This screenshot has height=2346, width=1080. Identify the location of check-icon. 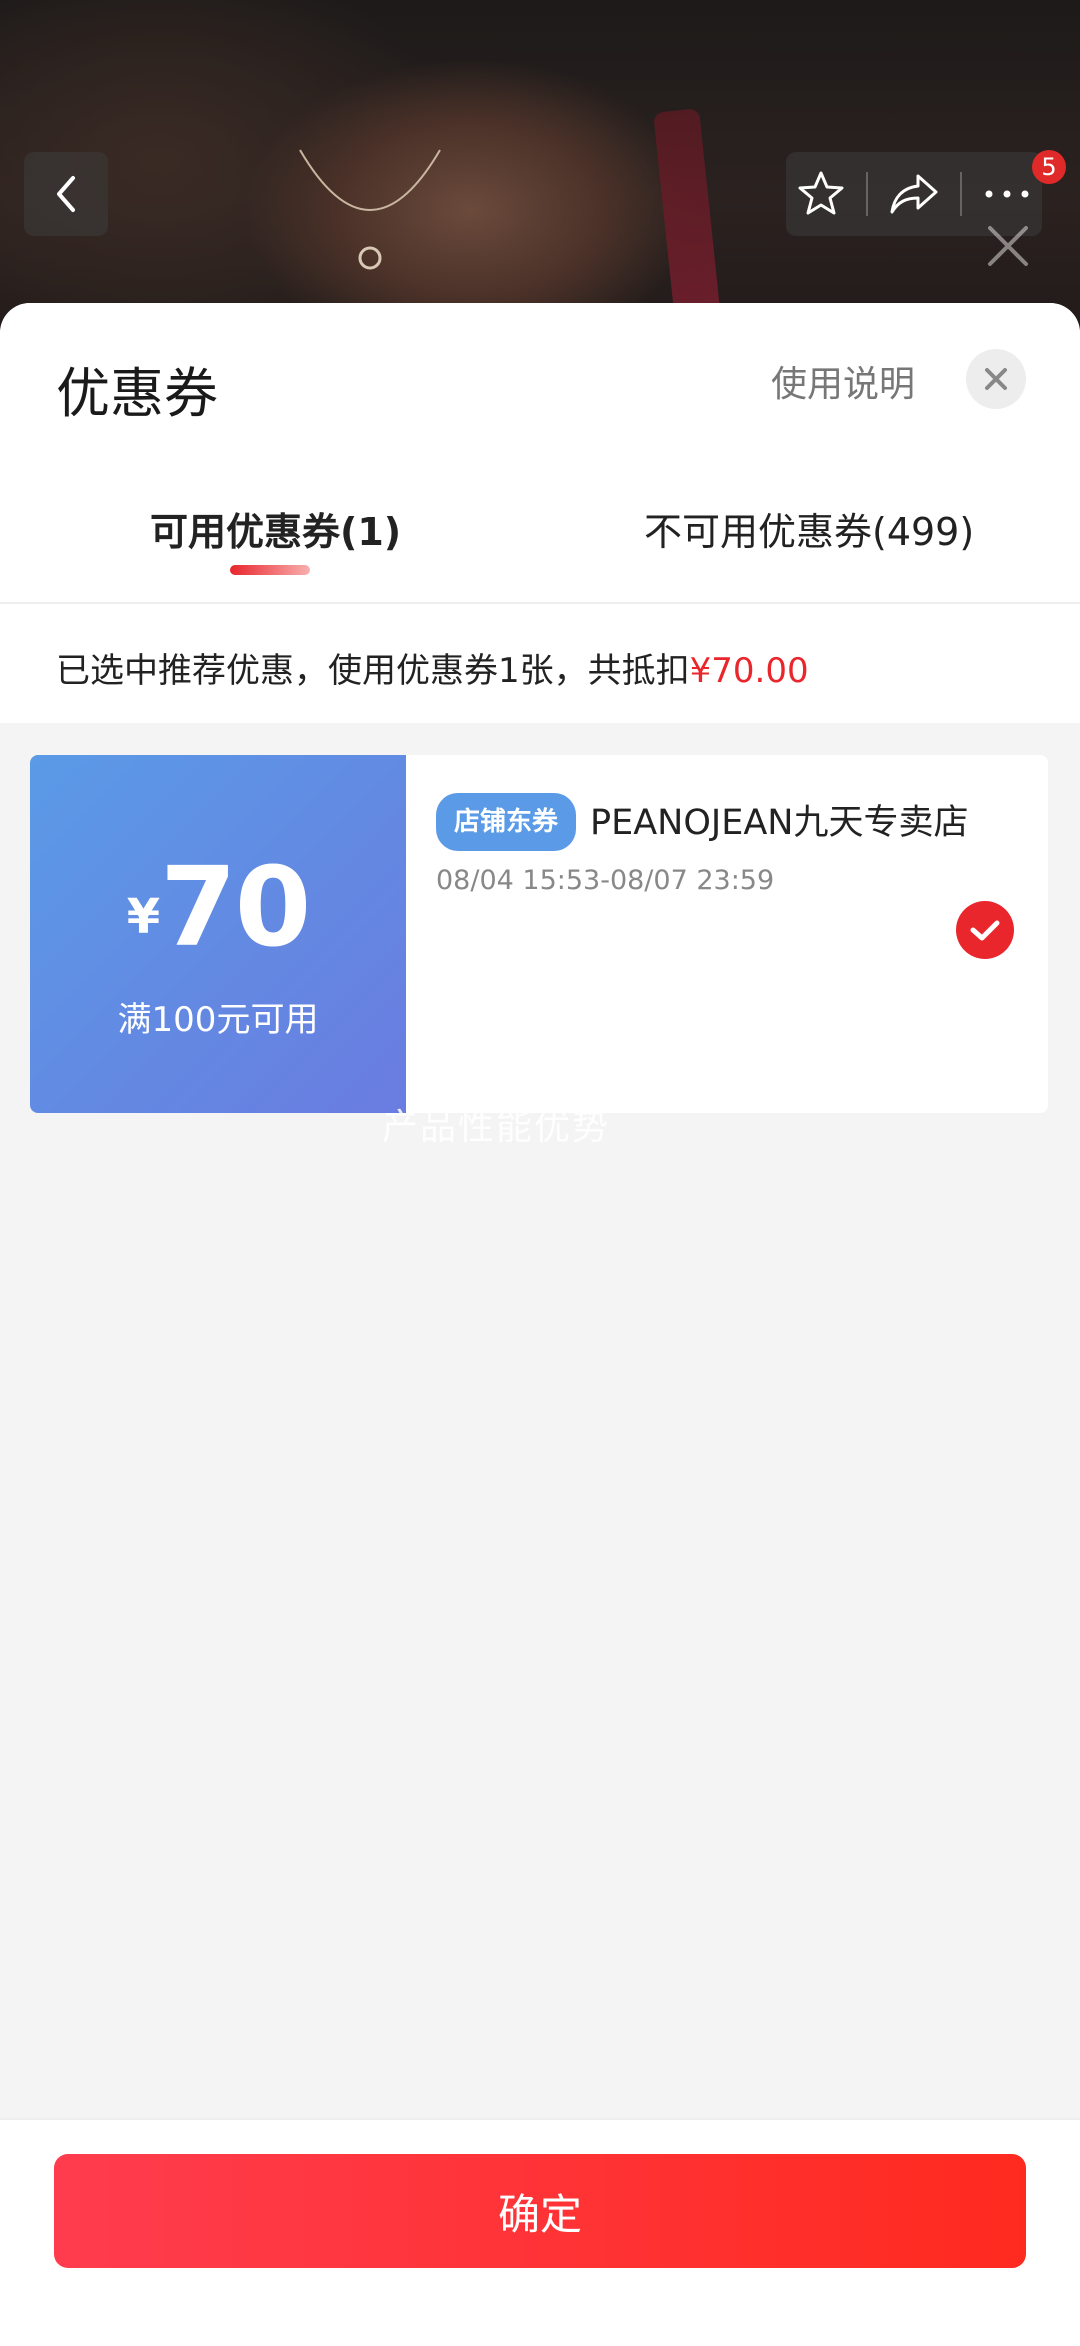
(985, 930).